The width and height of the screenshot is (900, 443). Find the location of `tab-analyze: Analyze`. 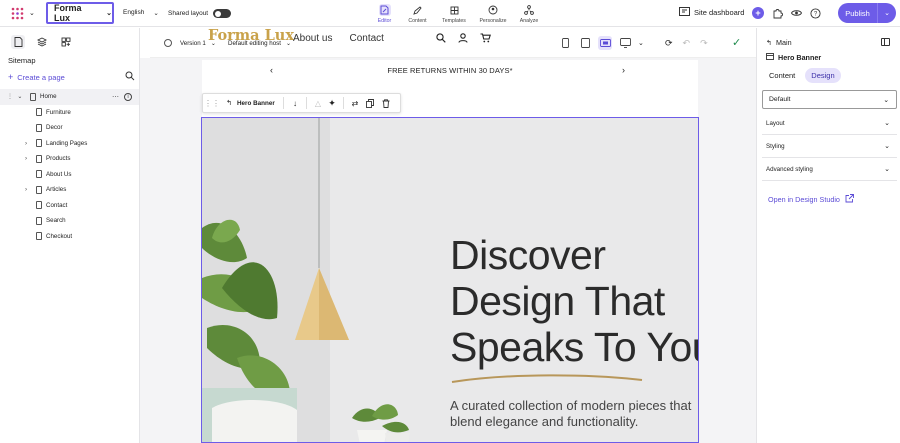

tab-analyze: Analyze is located at coordinates (529, 12).